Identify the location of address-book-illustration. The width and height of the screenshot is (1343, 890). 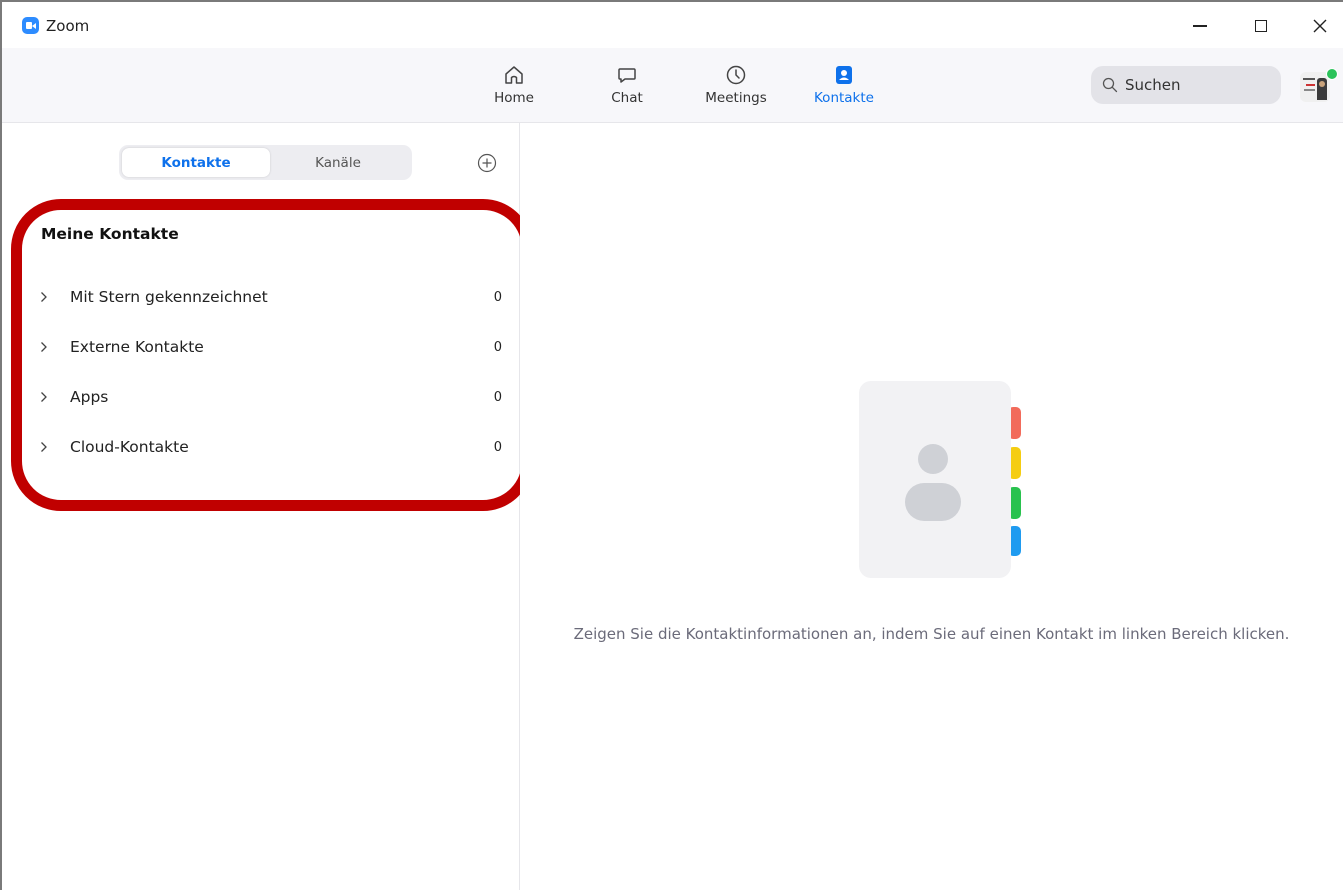
(940, 481).